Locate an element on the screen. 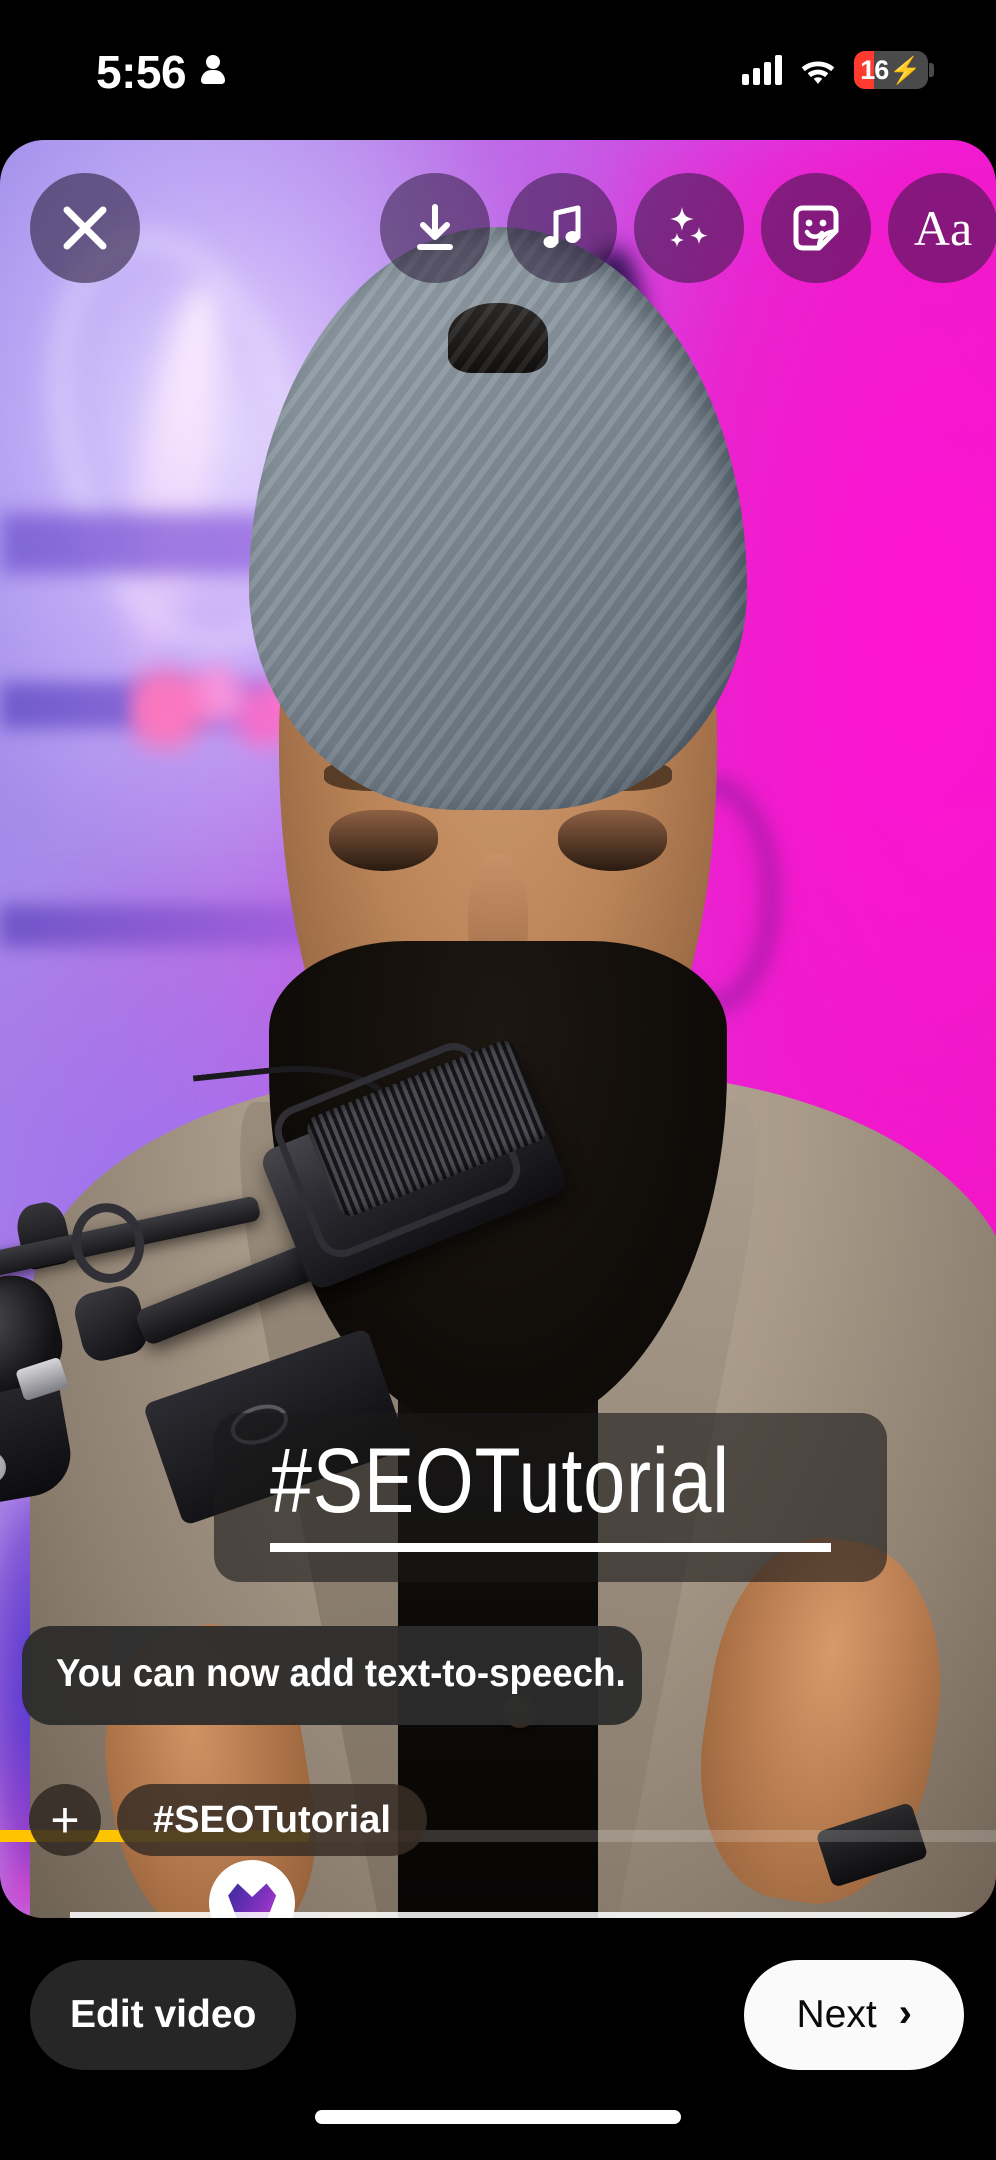  hashtag-text-sticker: #SEOTutorial is located at coordinates (550, 1497).